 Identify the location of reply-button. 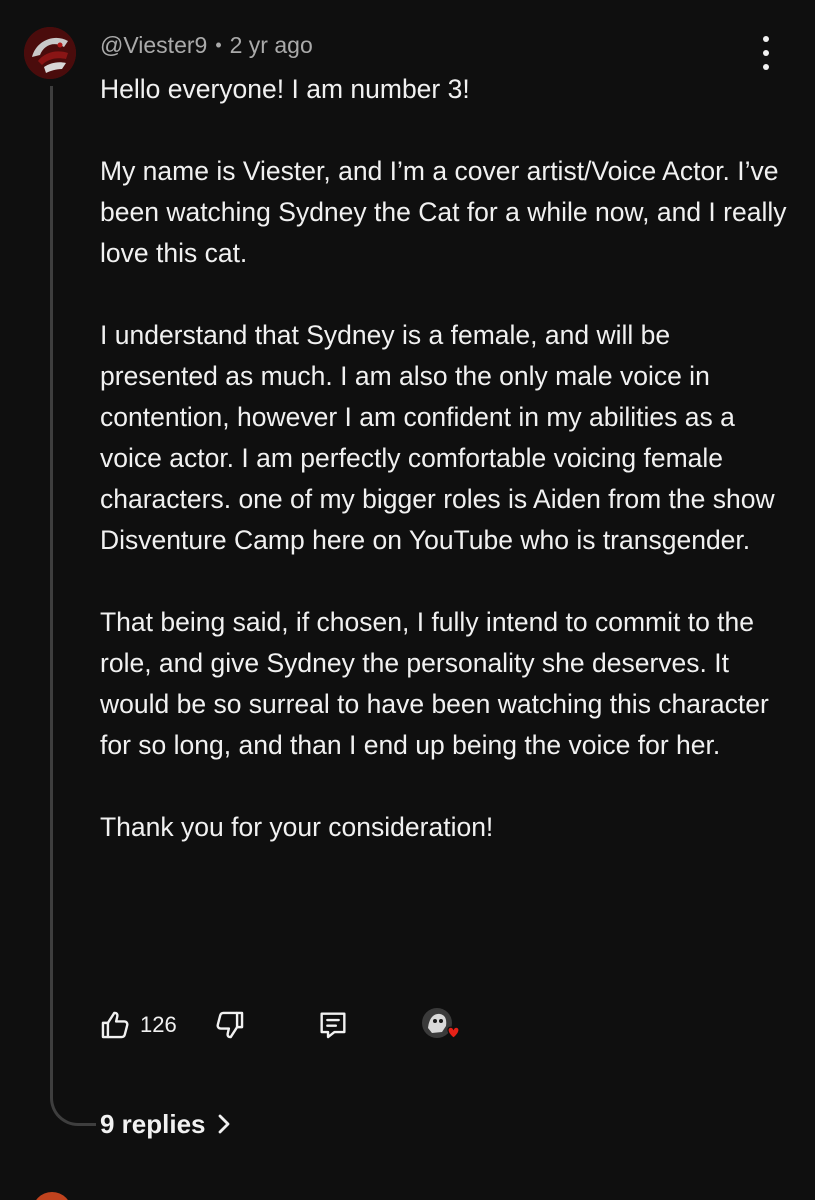
(333, 1025).